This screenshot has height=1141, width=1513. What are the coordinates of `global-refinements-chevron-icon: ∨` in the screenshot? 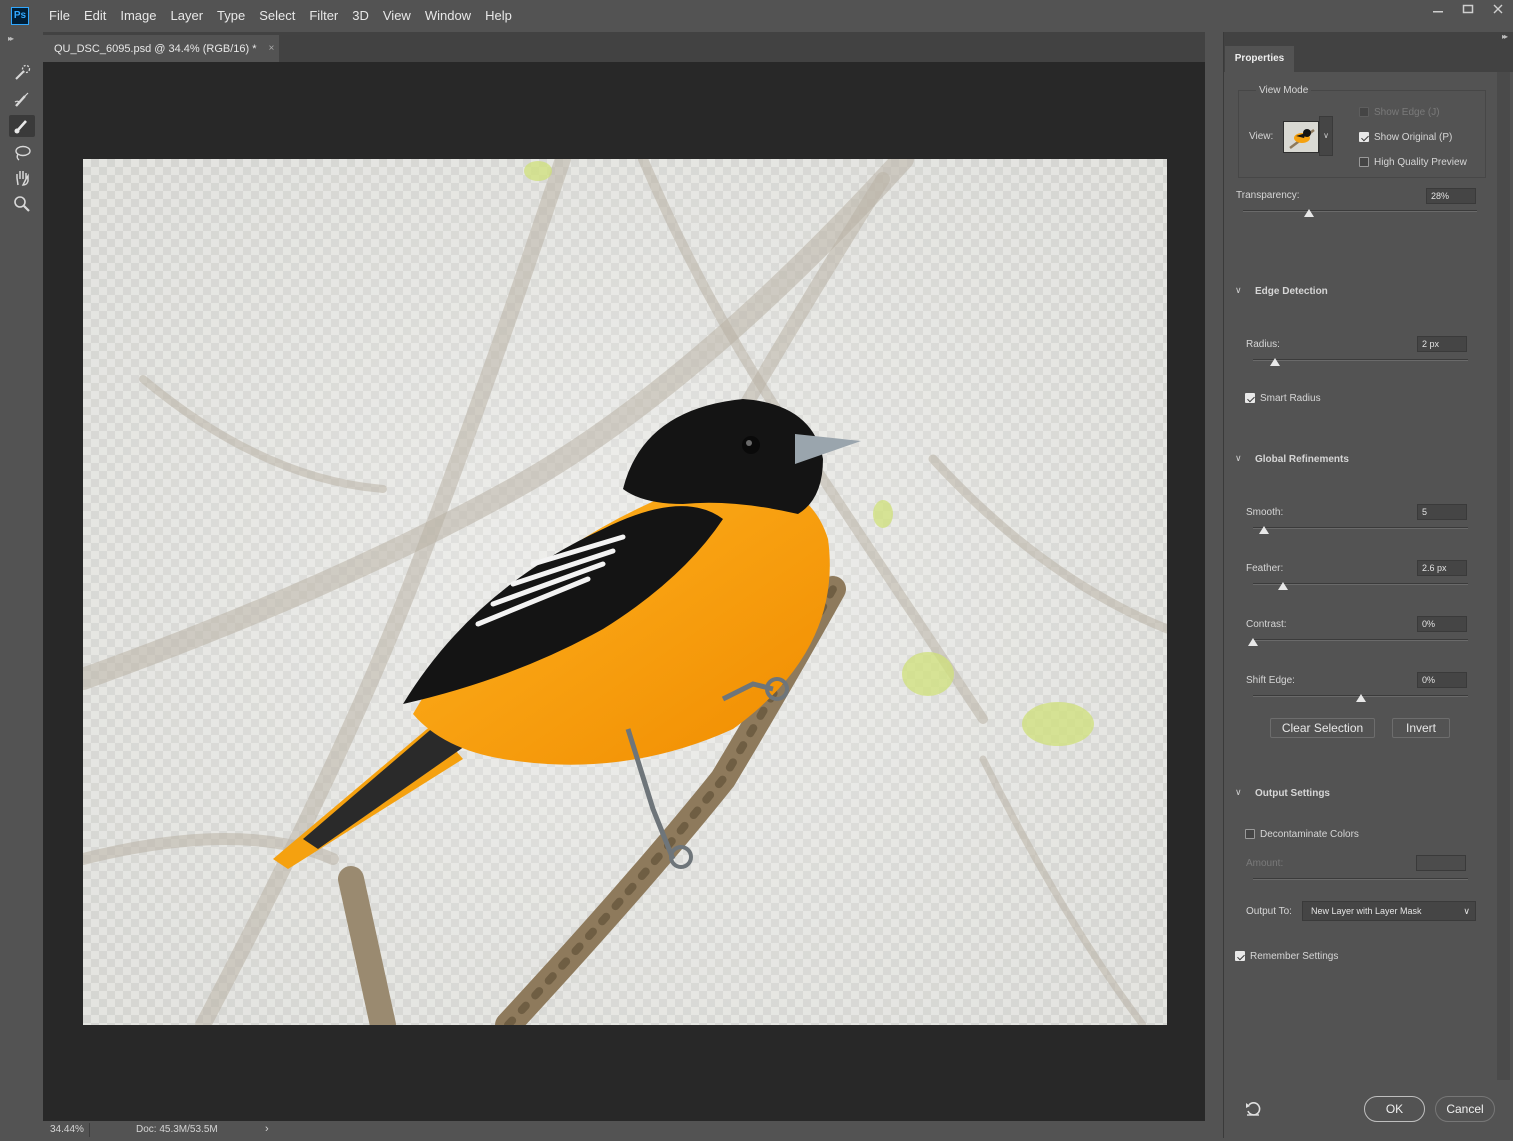 It's located at (1238, 458).